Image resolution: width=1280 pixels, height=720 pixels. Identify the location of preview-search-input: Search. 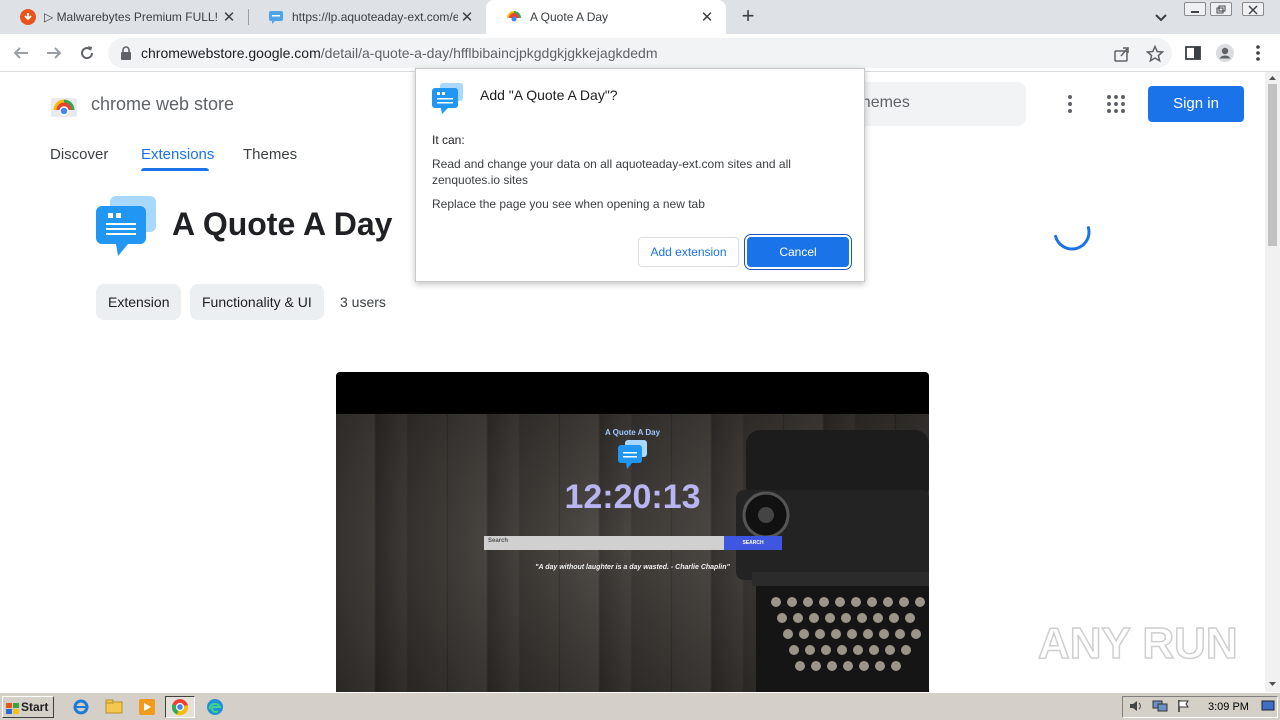
(604, 543).